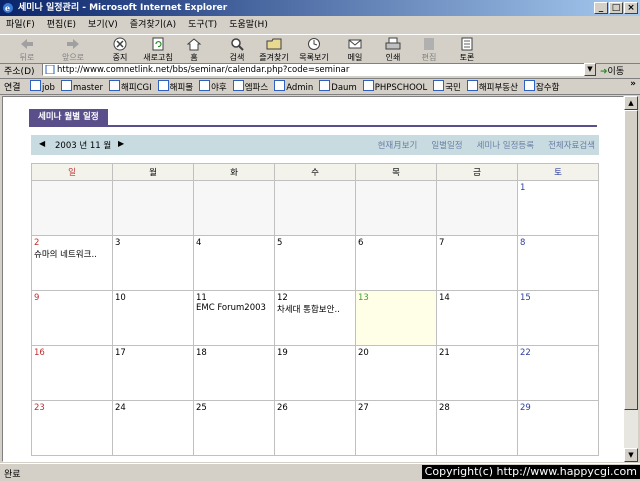  I want to click on day-number: 3, so click(153, 242).